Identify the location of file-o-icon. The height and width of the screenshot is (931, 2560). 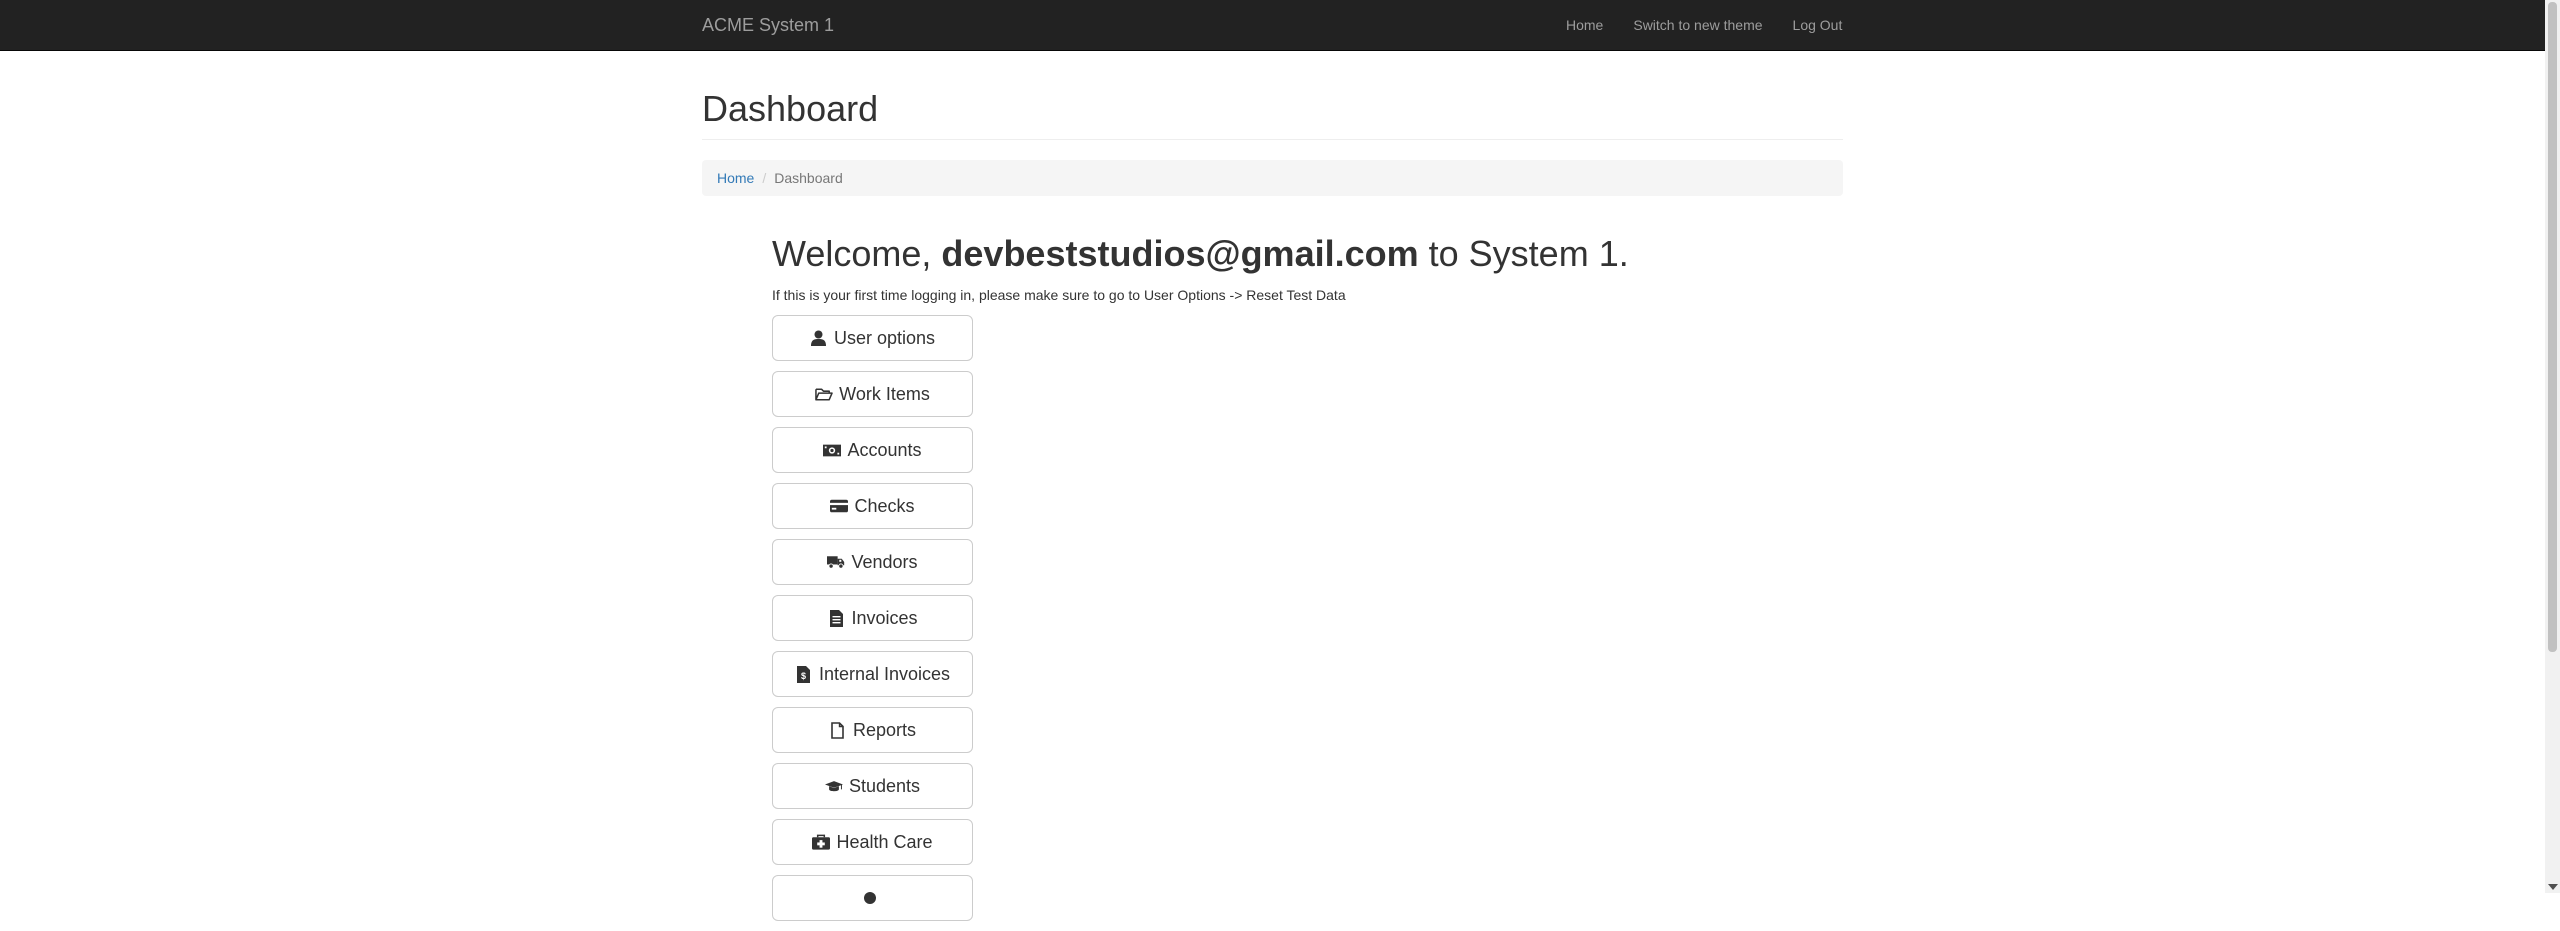
(838, 730).